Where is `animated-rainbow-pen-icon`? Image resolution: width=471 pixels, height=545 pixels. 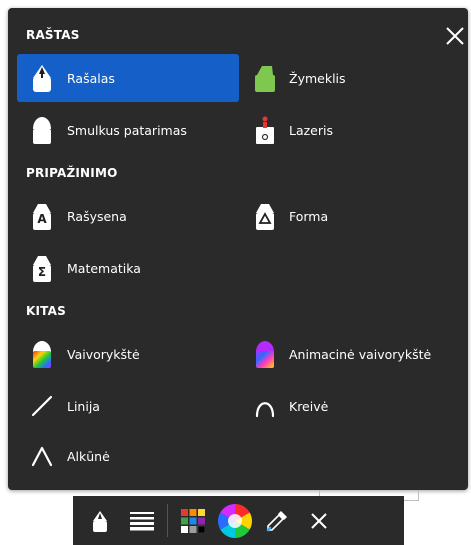 animated-rainbow-pen-icon is located at coordinates (265, 354).